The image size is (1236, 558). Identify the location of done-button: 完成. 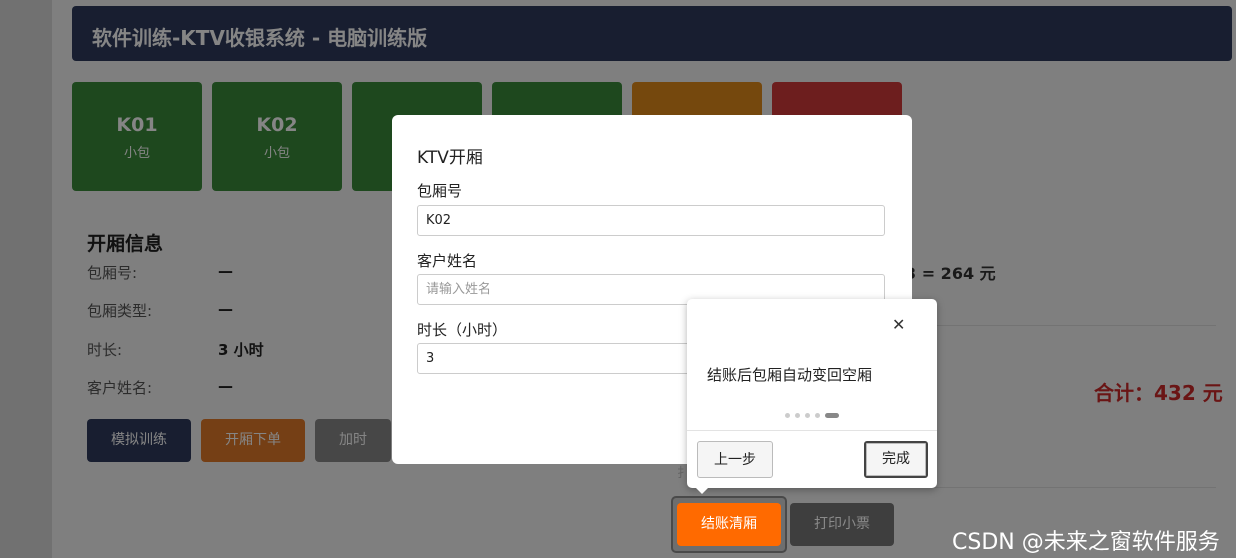
(896, 459).